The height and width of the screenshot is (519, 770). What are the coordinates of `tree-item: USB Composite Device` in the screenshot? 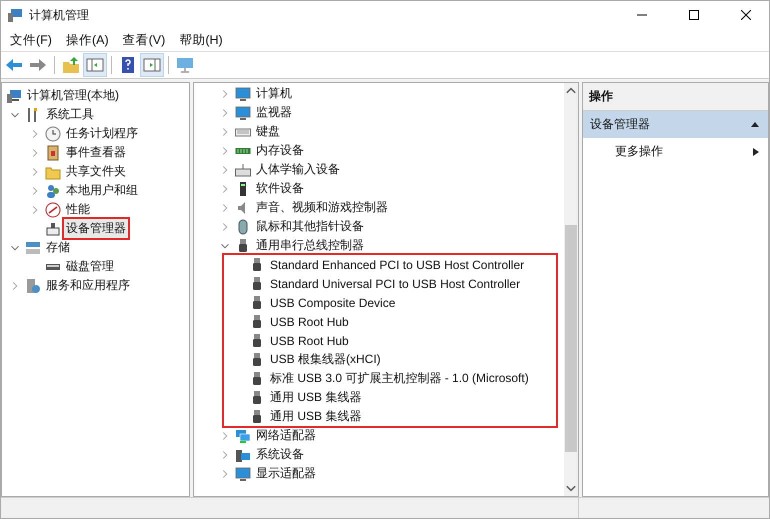 It's located at (333, 302).